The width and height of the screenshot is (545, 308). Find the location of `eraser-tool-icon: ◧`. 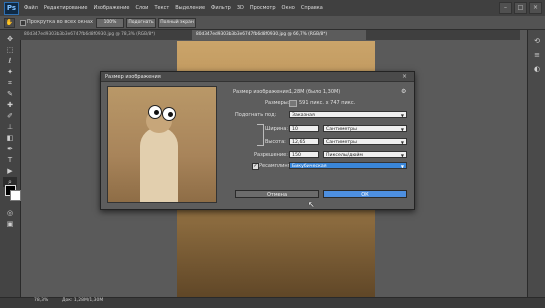

eraser-tool-icon: ◧ is located at coordinates (10, 138).